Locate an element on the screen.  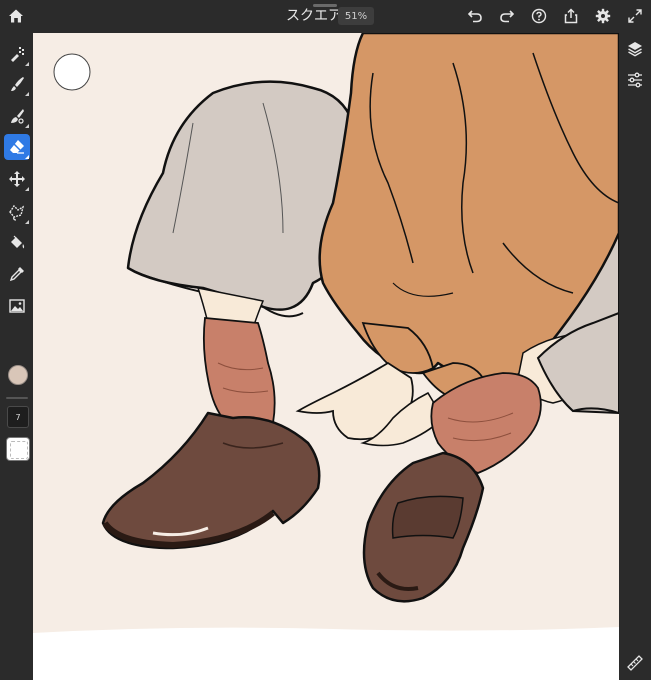
move-icon is located at coordinates (17, 179).